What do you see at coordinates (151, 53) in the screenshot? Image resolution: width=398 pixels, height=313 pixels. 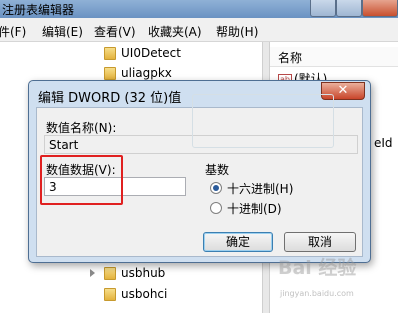 I see `tree-item-label: UI0Detect` at bounding box center [151, 53].